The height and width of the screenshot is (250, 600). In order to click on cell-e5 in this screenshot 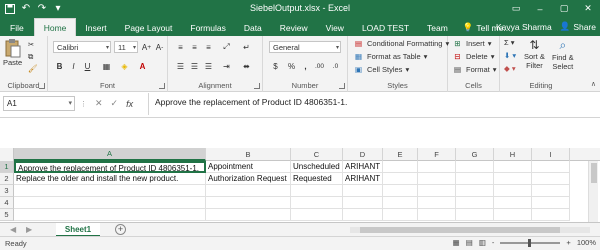, I will do `click(400, 215)`.